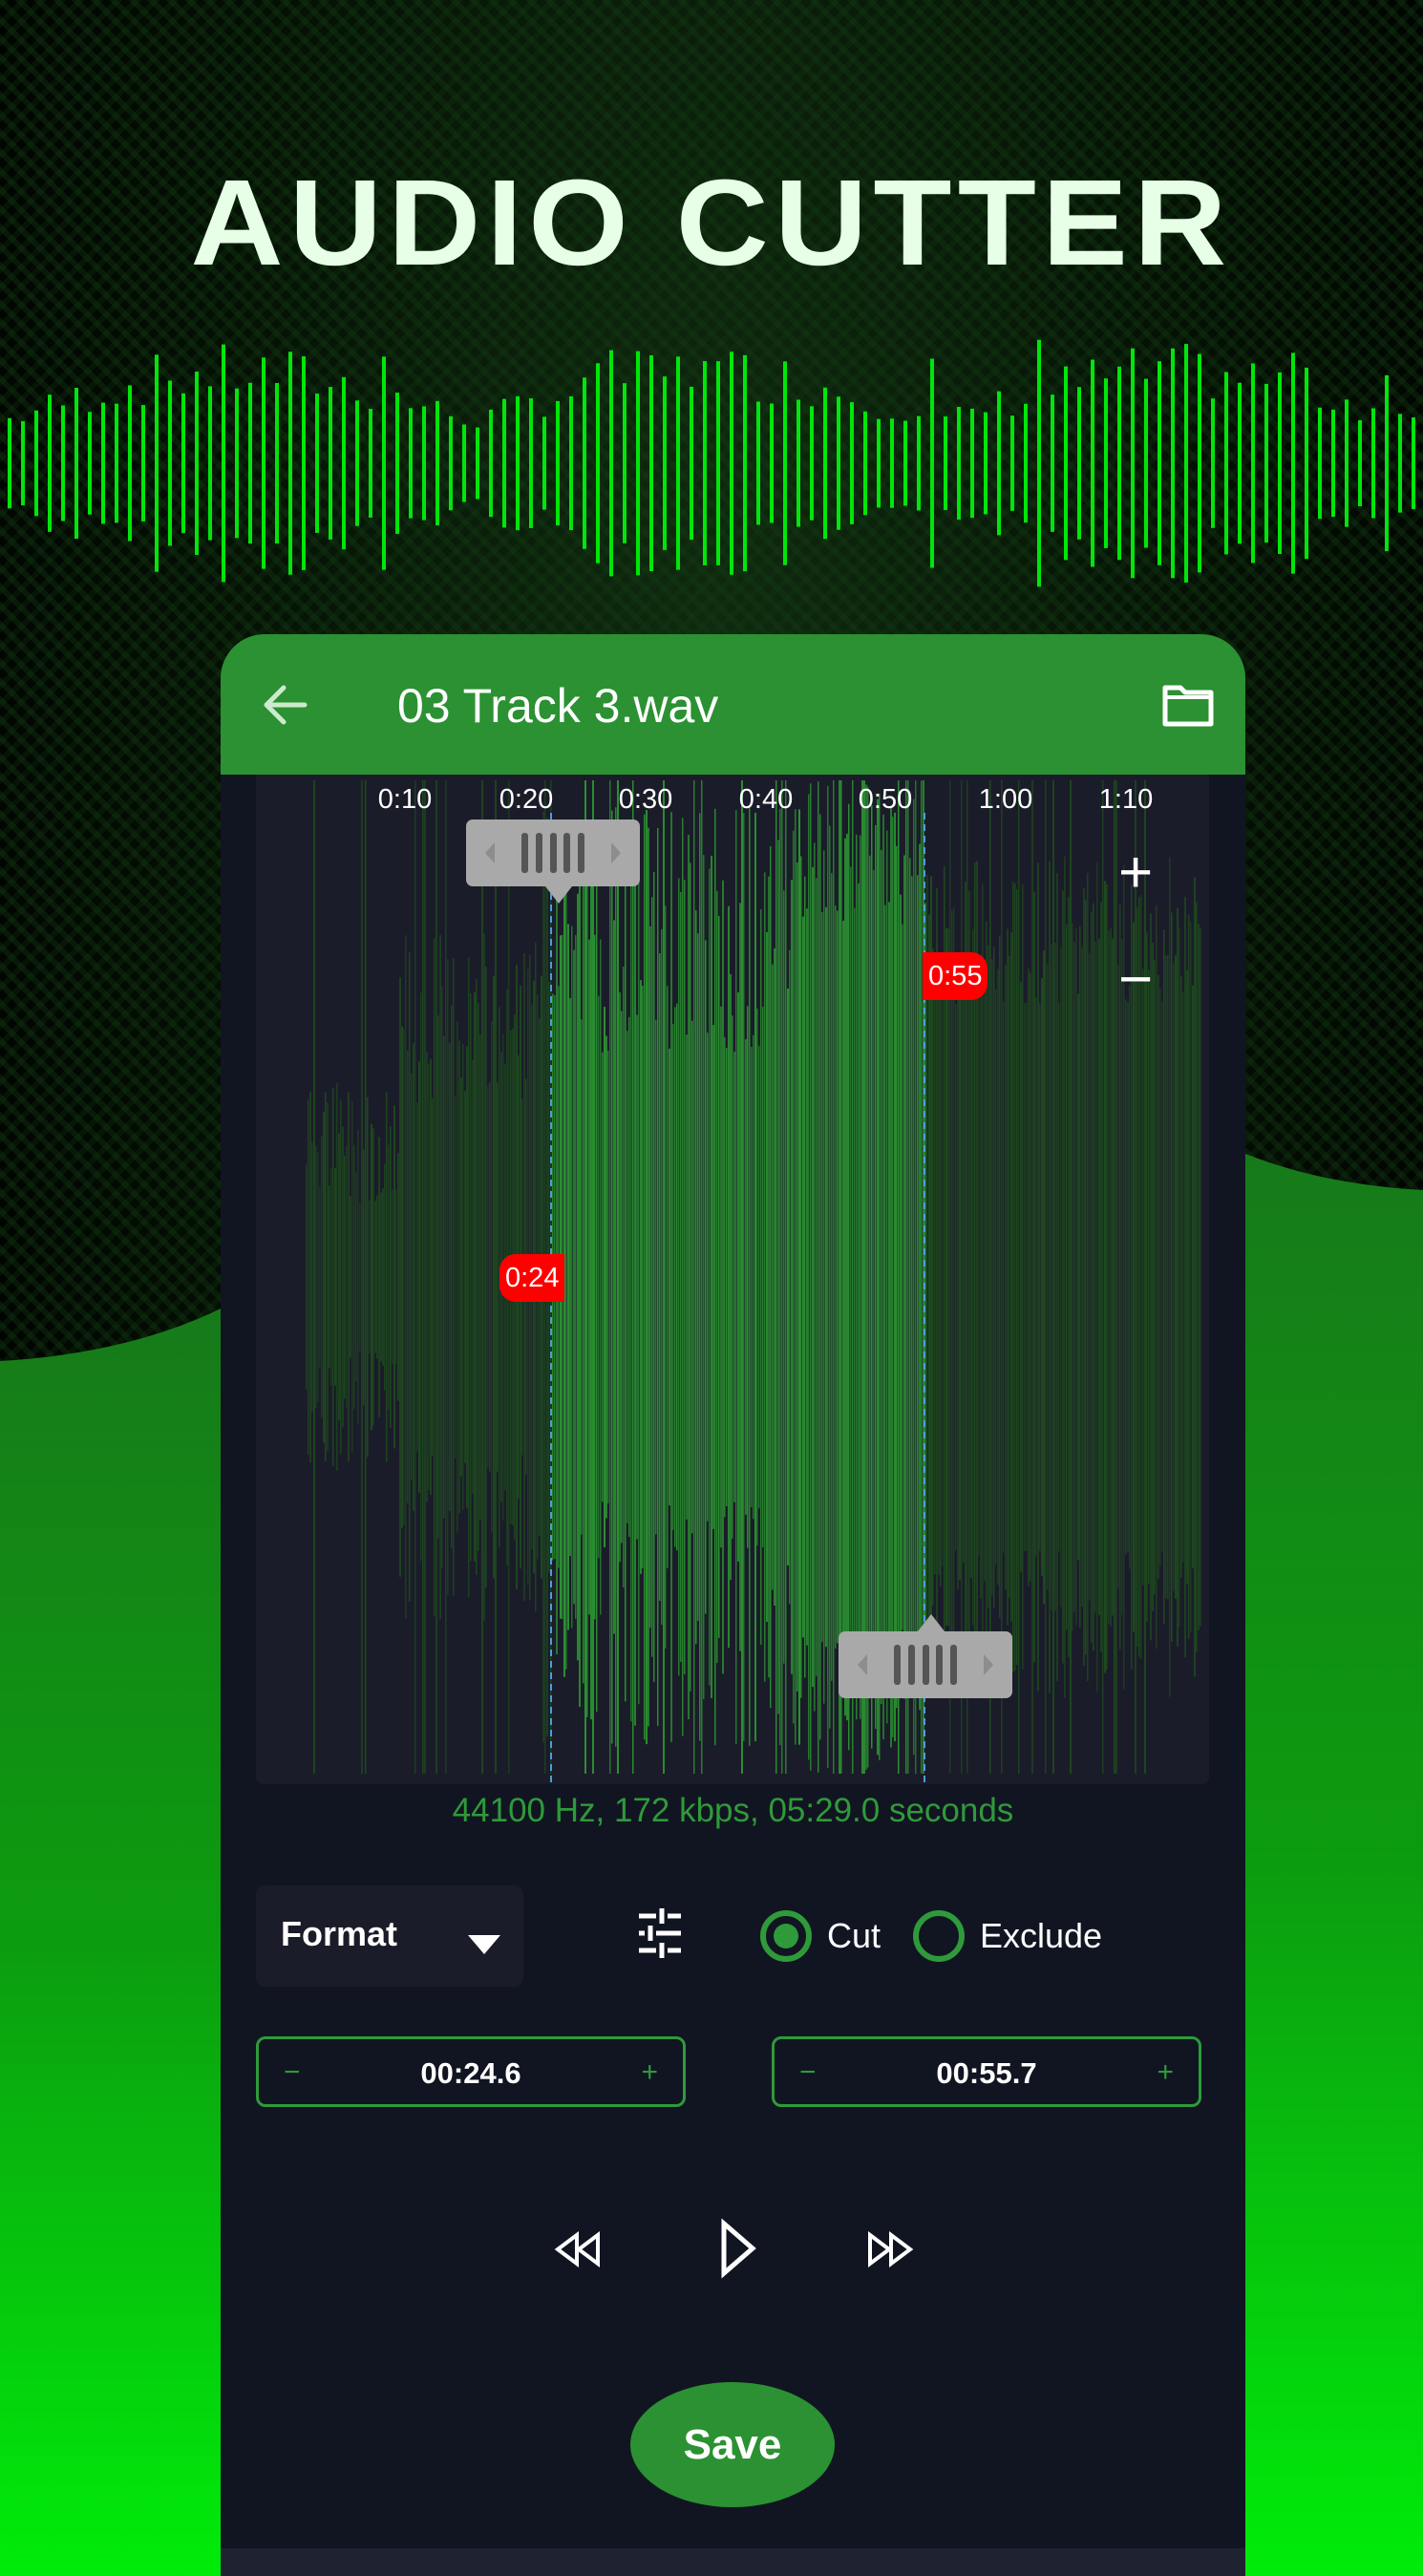 Image resolution: width=1423 pixels, height=2576 pixels. Describe the element at coordinates (885, 799) in the screenshot. I see `time-tick: 0:50` at that location.